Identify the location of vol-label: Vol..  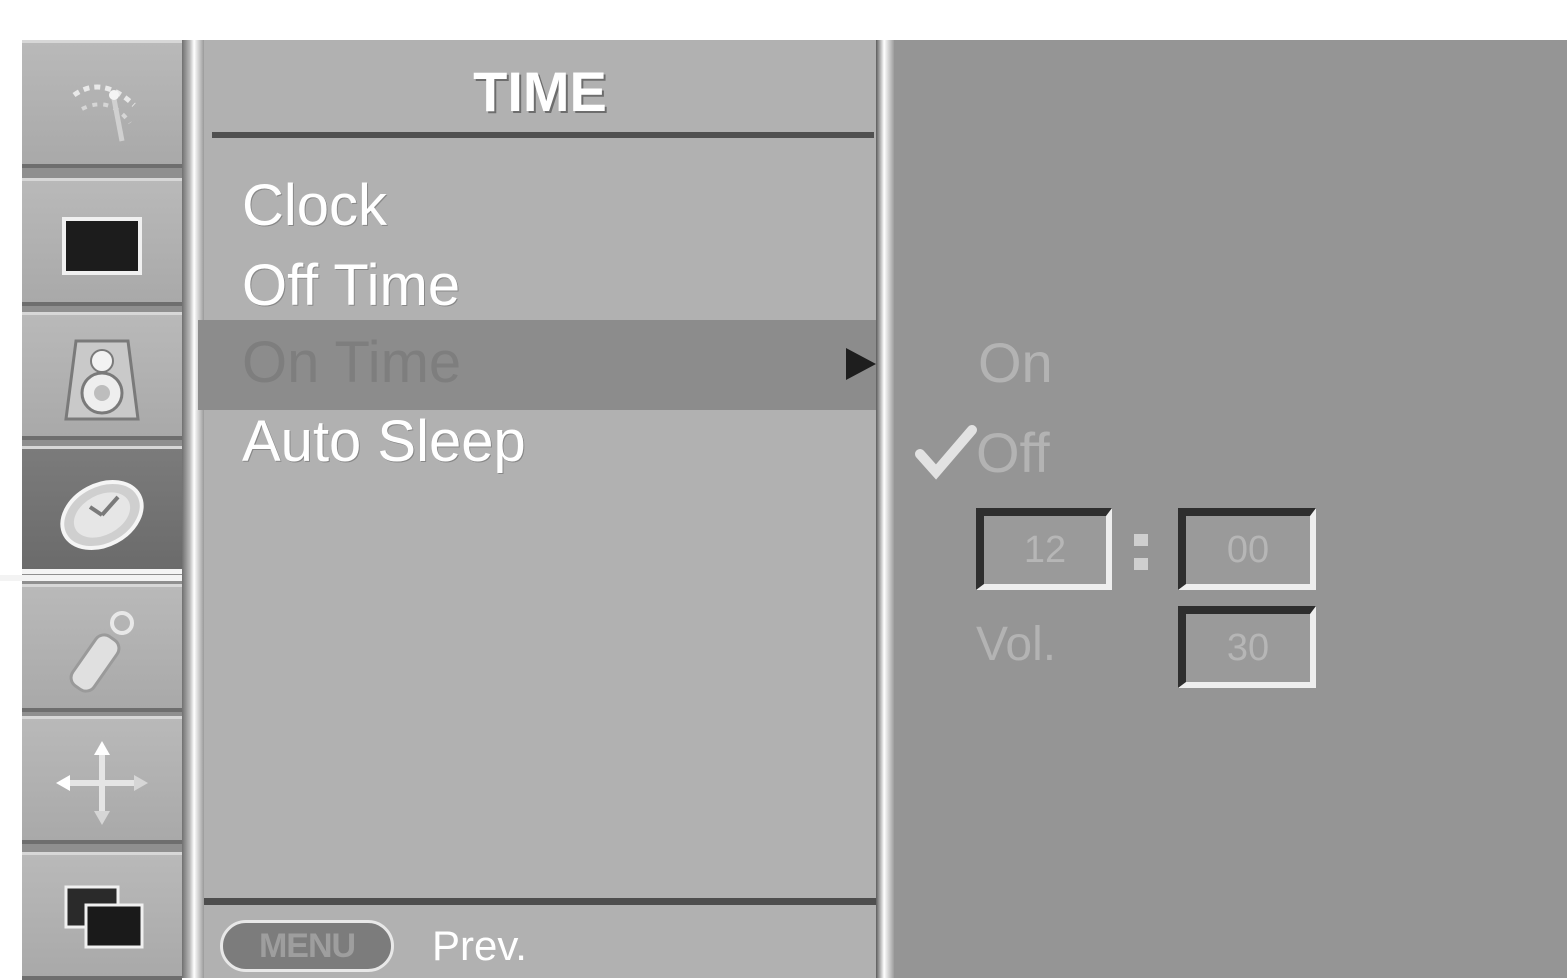
(1016, 644).